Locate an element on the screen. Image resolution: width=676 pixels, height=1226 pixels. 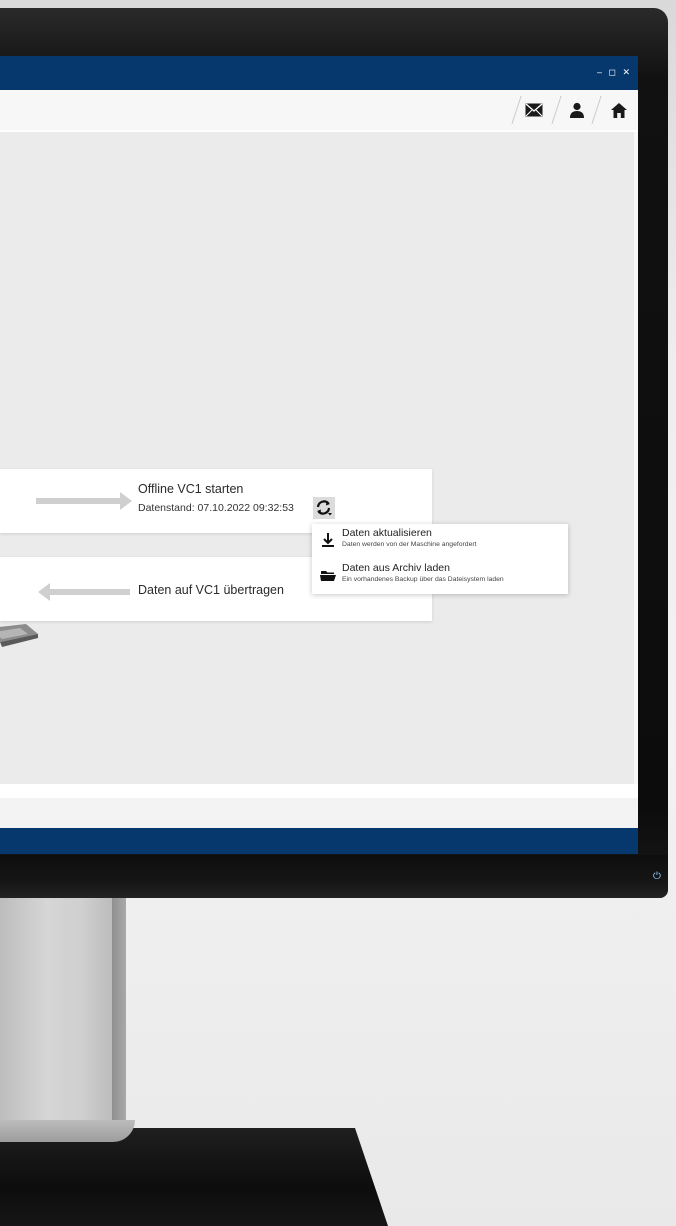
user-icon is located at coordinates (577, 110).